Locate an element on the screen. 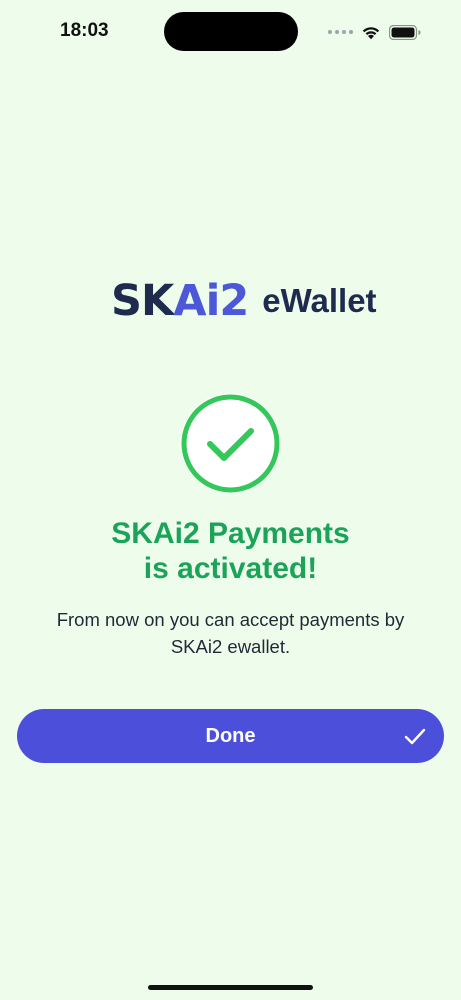 This screenshot has height=1000, width=461. logo-mark: SKAi2 is located at coordinates (180, 301).